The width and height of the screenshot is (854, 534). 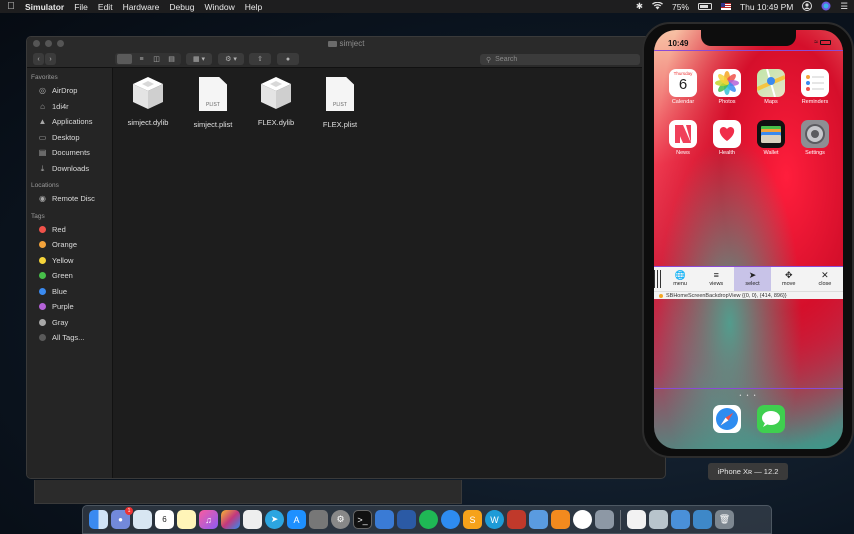 I want to click on document-icon, so click(x=636, y=519).